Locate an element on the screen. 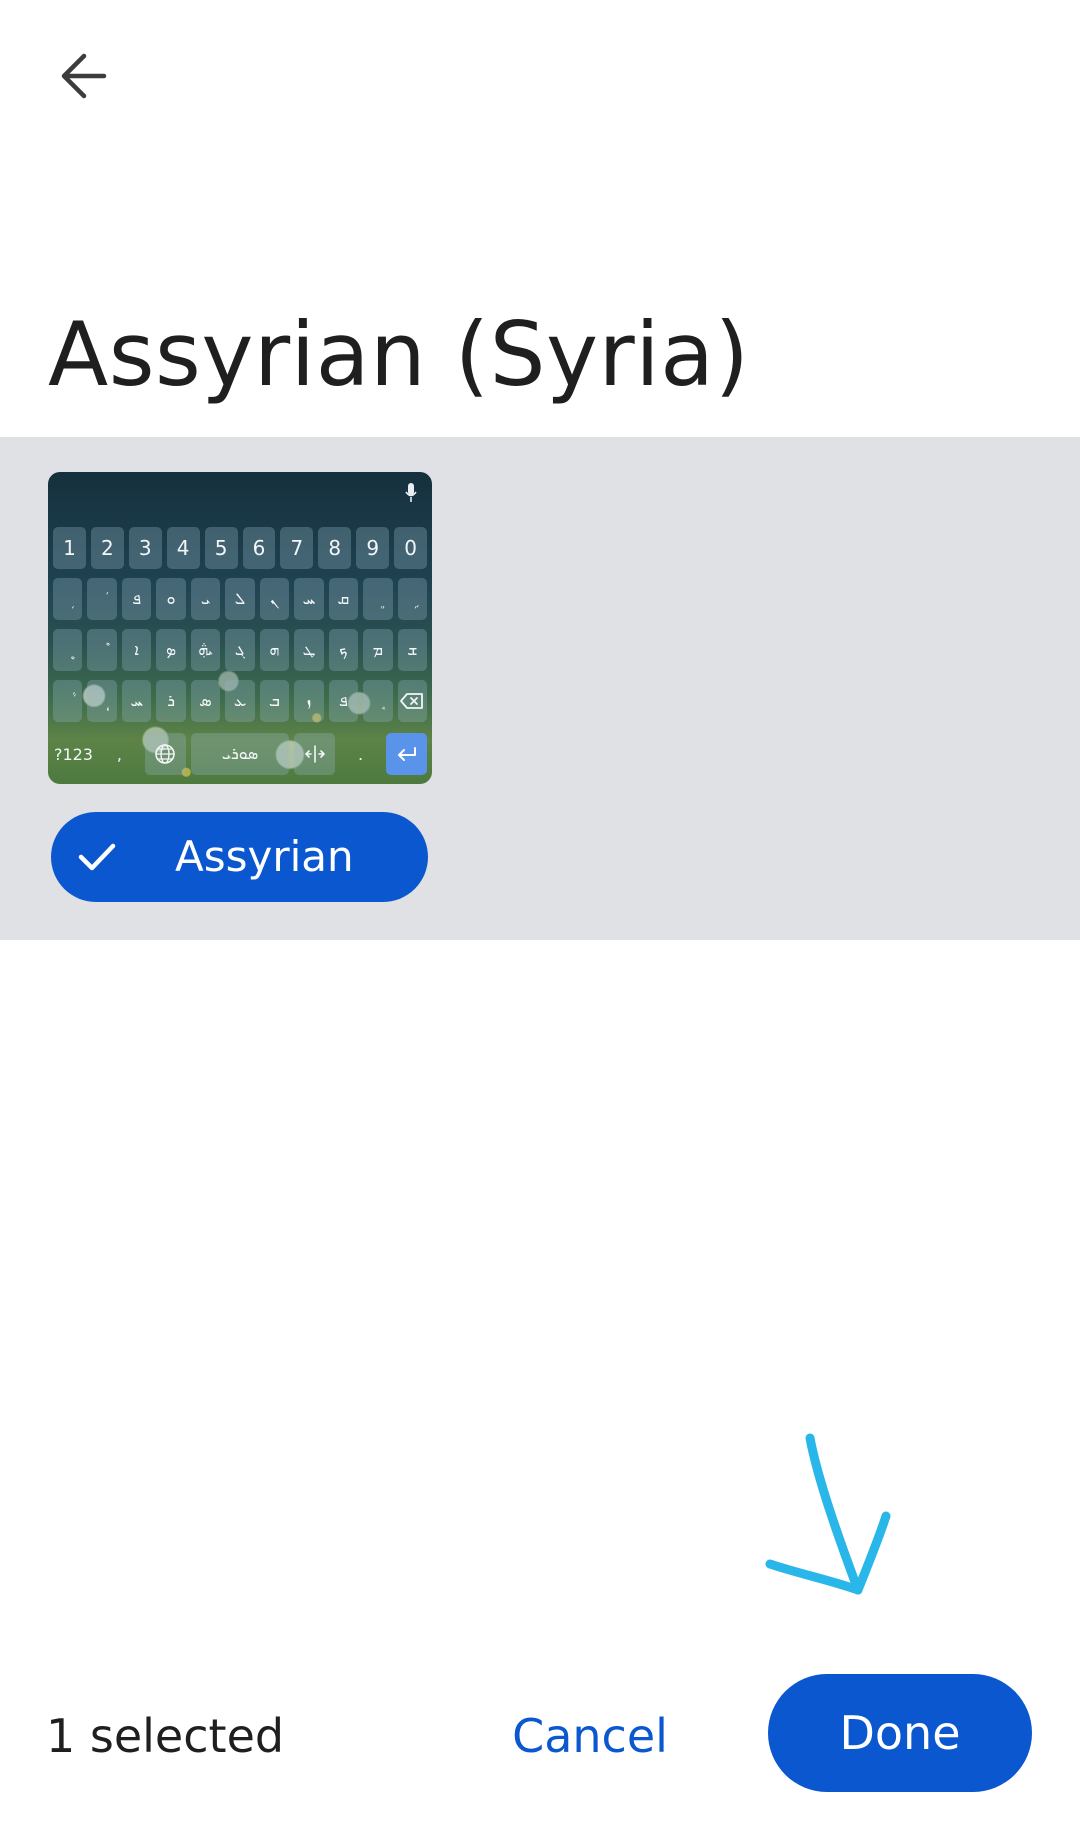 The height and width of the screenshot is (1829, 1080). key: 3 is located at coordinates (145, 548).